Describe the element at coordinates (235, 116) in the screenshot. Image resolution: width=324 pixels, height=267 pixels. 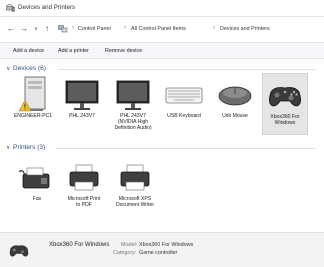
I see `device-label: Usb Mouse` at that location.